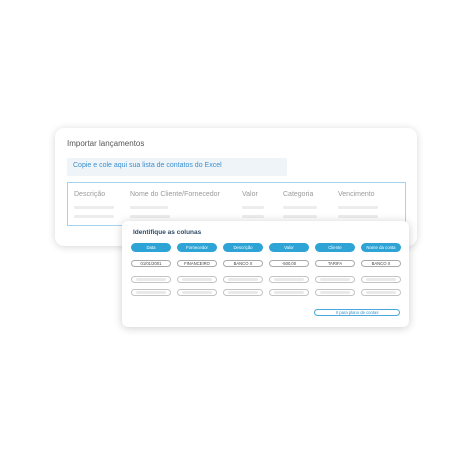 This screenshot has width=474, height=474. Describe the element at coordinates (197, 247) in the screenshot. I see `column-select-fornecedor: Fornecedor` at that location.